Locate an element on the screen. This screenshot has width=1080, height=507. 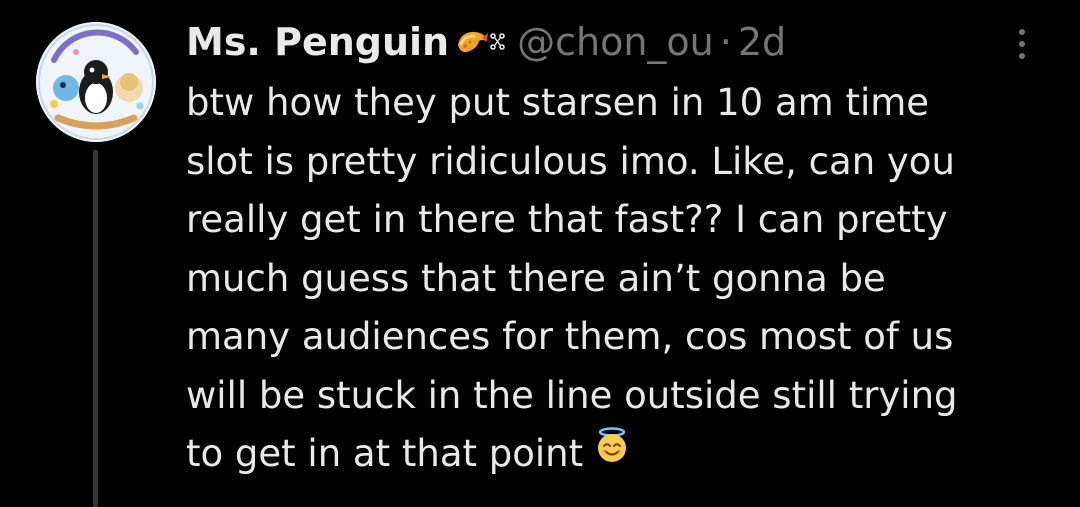
tweet-header: Ms. Penguin @chon_ou · 2d is located at coordinates (486, 42).